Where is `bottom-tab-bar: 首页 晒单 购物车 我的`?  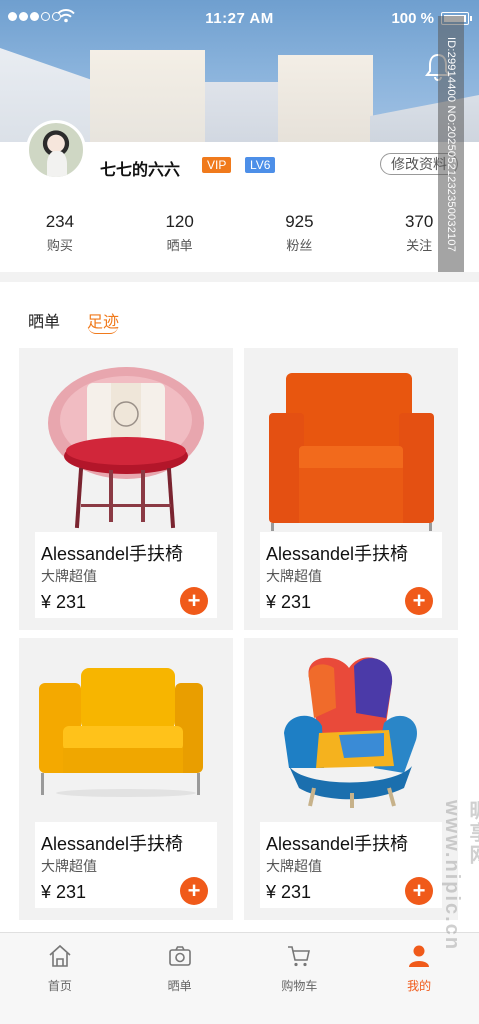 bottom-tab-bar: 首页 晒单 购物车 我的 is located at coordinates (239, 978).